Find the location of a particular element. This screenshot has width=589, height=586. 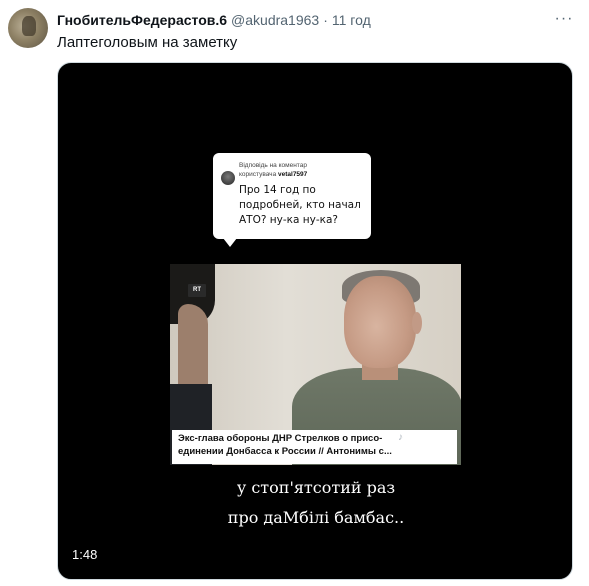

reply-user: користувача vetal7597 is located at coordinates (273, 174).